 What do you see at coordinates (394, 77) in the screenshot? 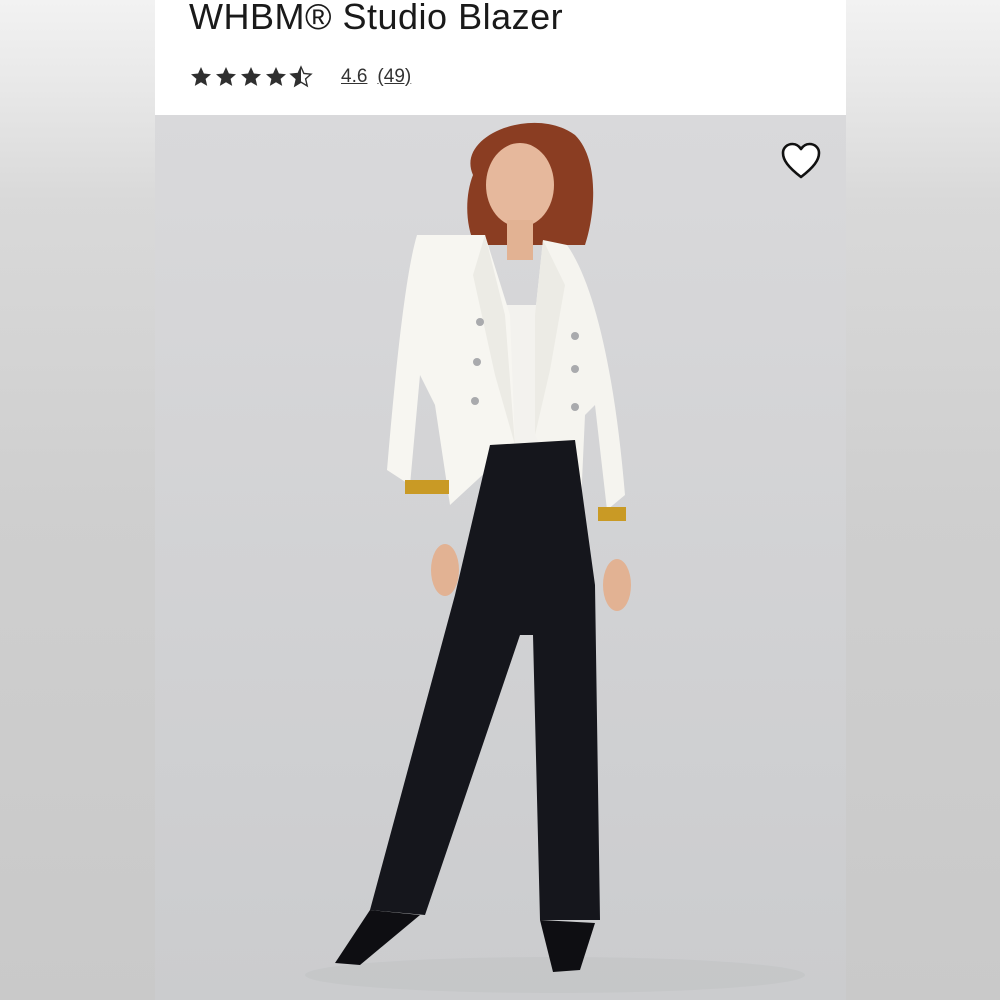
I see `review-count-link: (49)` at bounding box center [394, 77].